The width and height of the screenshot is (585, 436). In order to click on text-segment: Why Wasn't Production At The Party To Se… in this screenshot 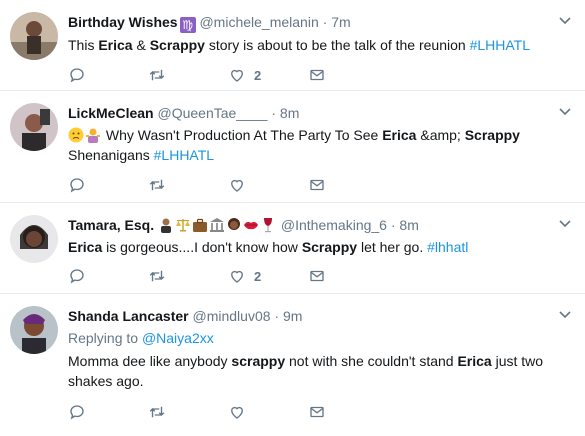, I will do `click(244, 135)`.